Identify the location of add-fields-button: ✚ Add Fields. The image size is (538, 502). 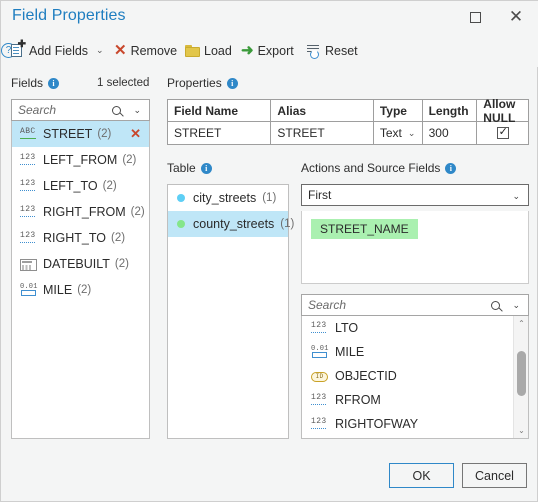
(49, 50).